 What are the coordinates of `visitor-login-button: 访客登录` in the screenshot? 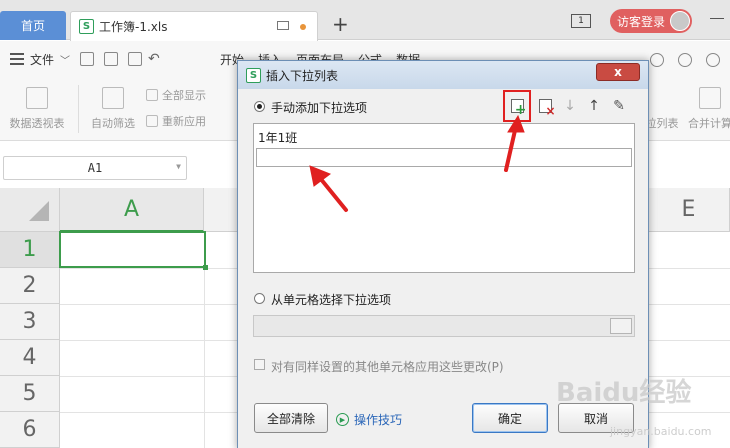 It's located at (651, 21).